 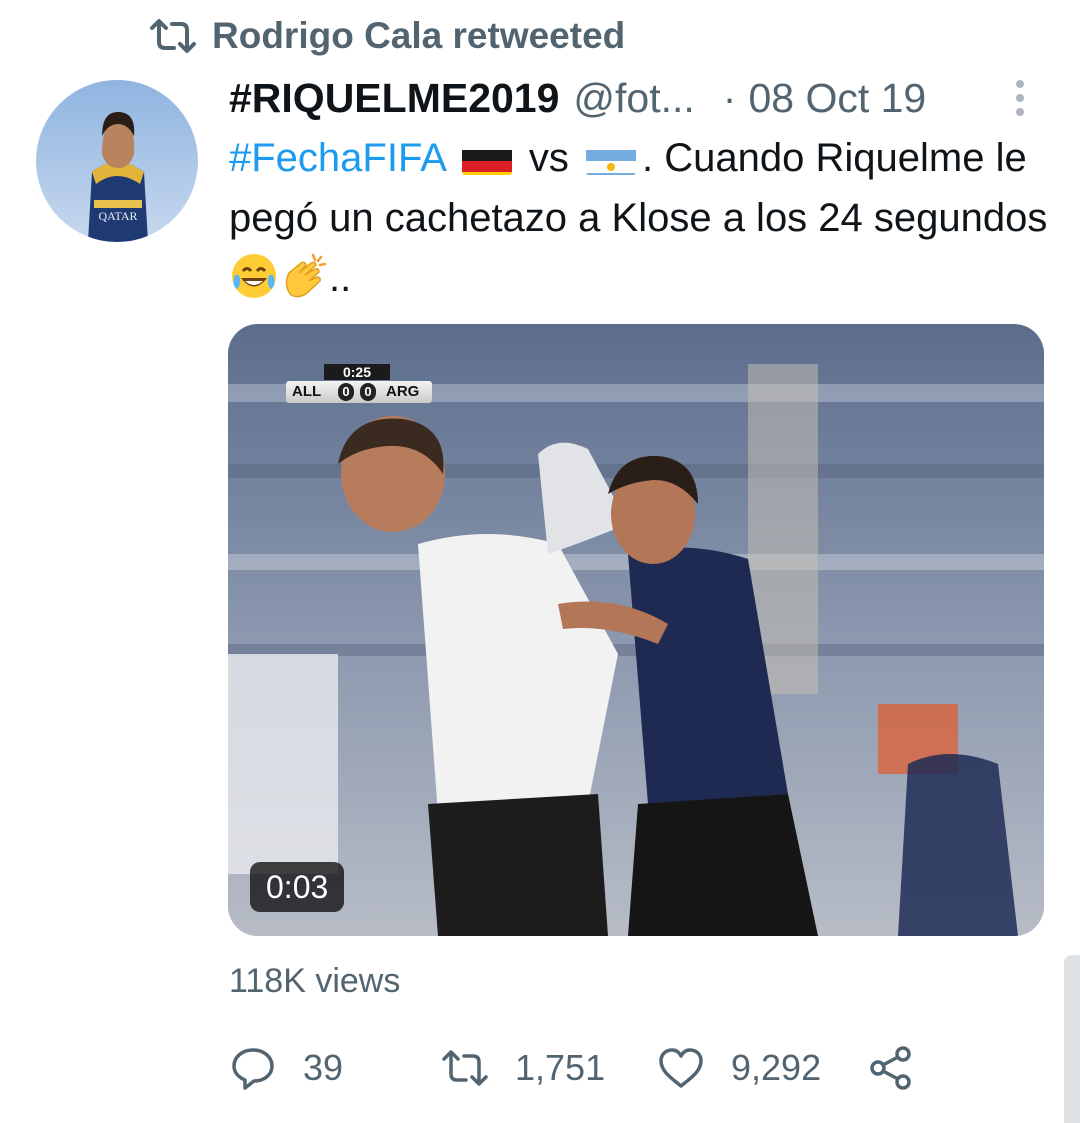 I want to click on reply-icon, so click(x=253, y=1069).